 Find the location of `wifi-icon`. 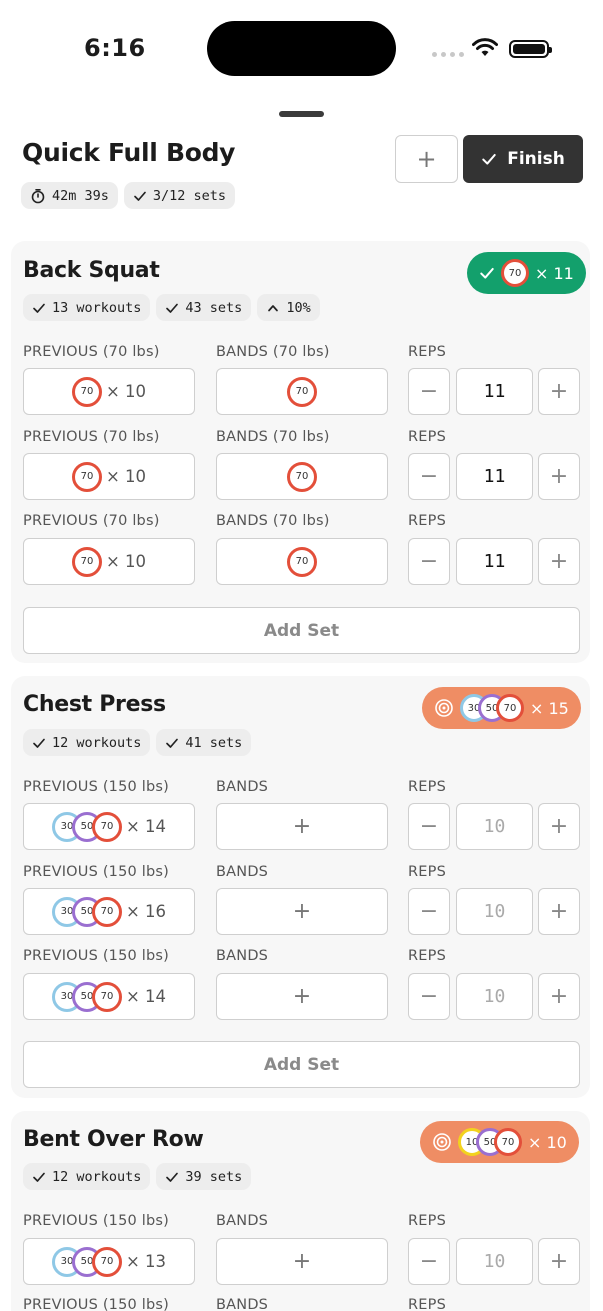

wifi-icon is located at coordinates (485, 47).